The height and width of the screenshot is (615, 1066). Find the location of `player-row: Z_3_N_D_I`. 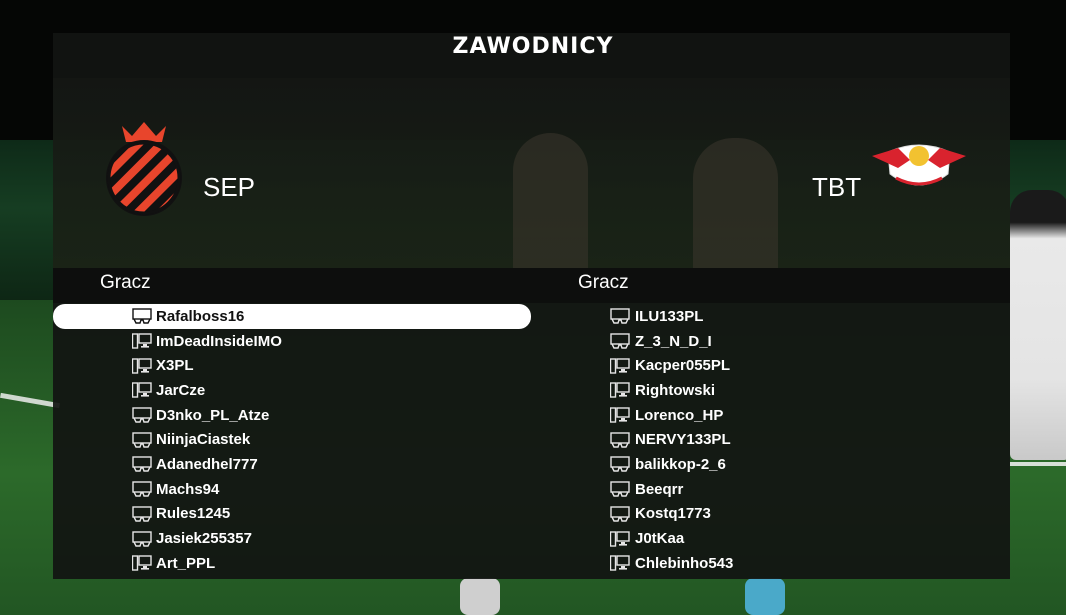

player-row: Z_3_N_D_I is located at coordinates (770, 341).